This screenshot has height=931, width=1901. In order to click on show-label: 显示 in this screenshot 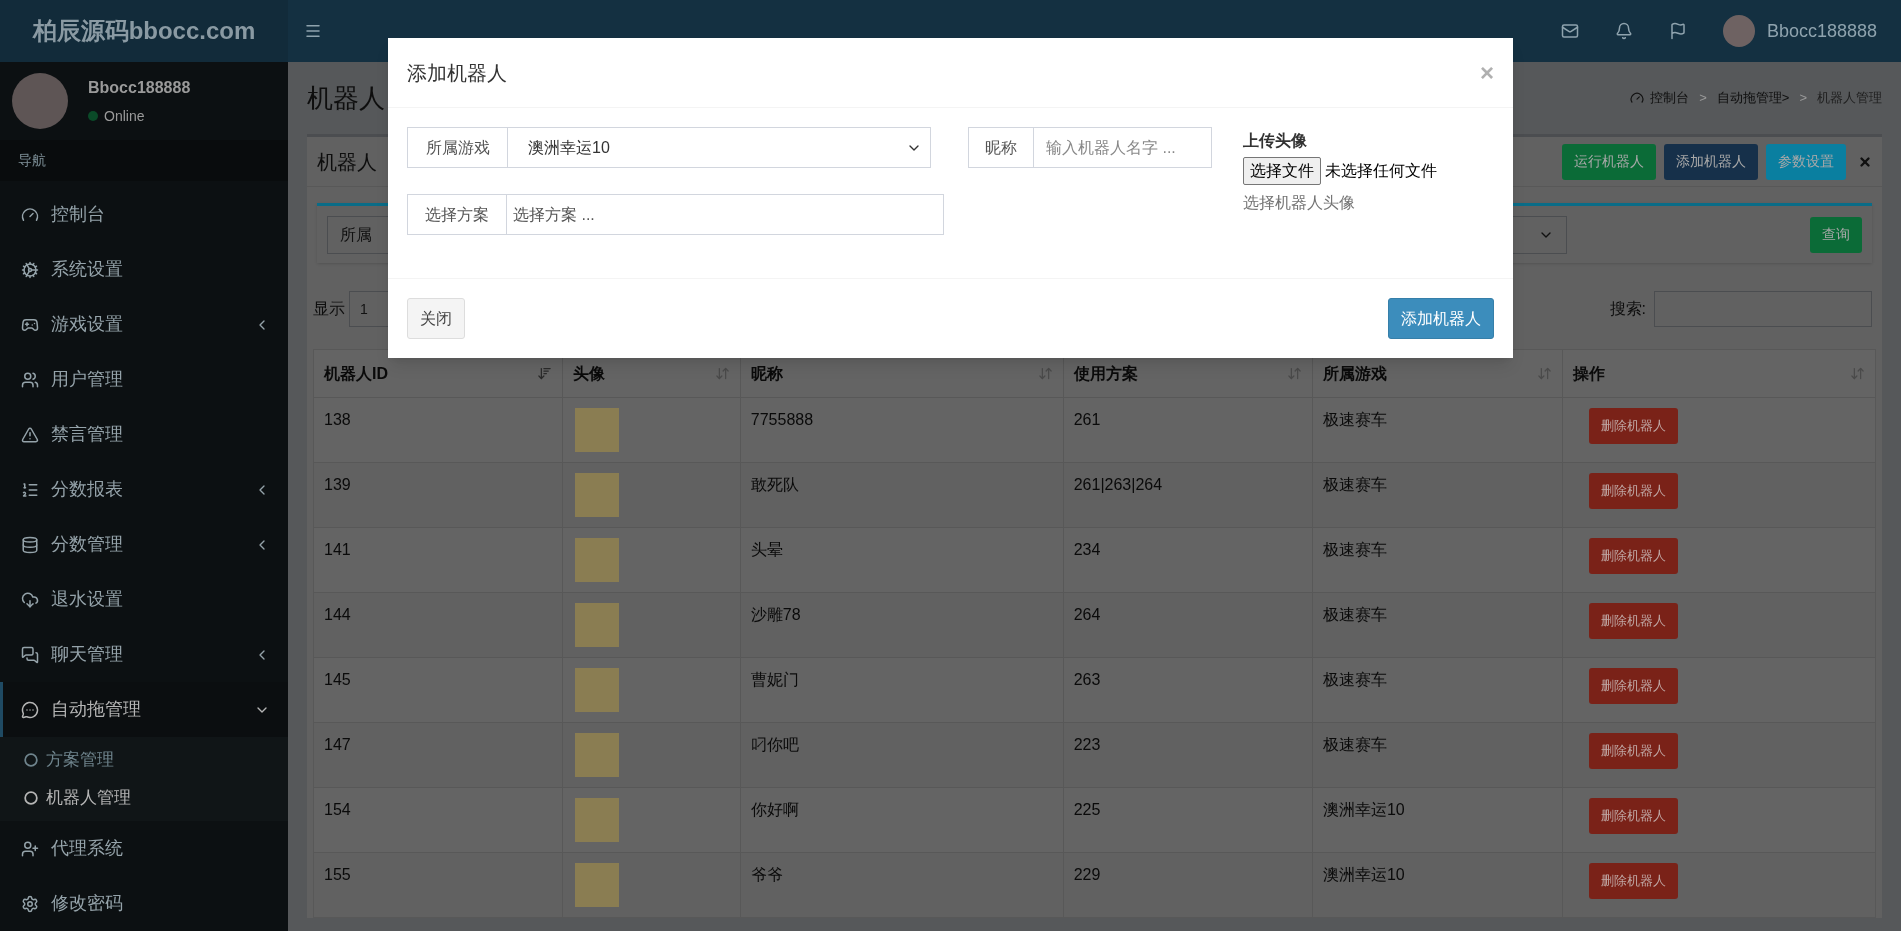, I will do `click(329, 309)`.